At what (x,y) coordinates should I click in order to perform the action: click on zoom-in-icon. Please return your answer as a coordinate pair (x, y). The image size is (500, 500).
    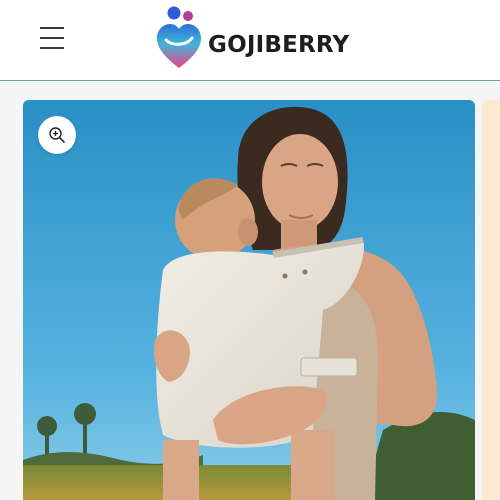
    Looking at the image, I should click on (57, 135).